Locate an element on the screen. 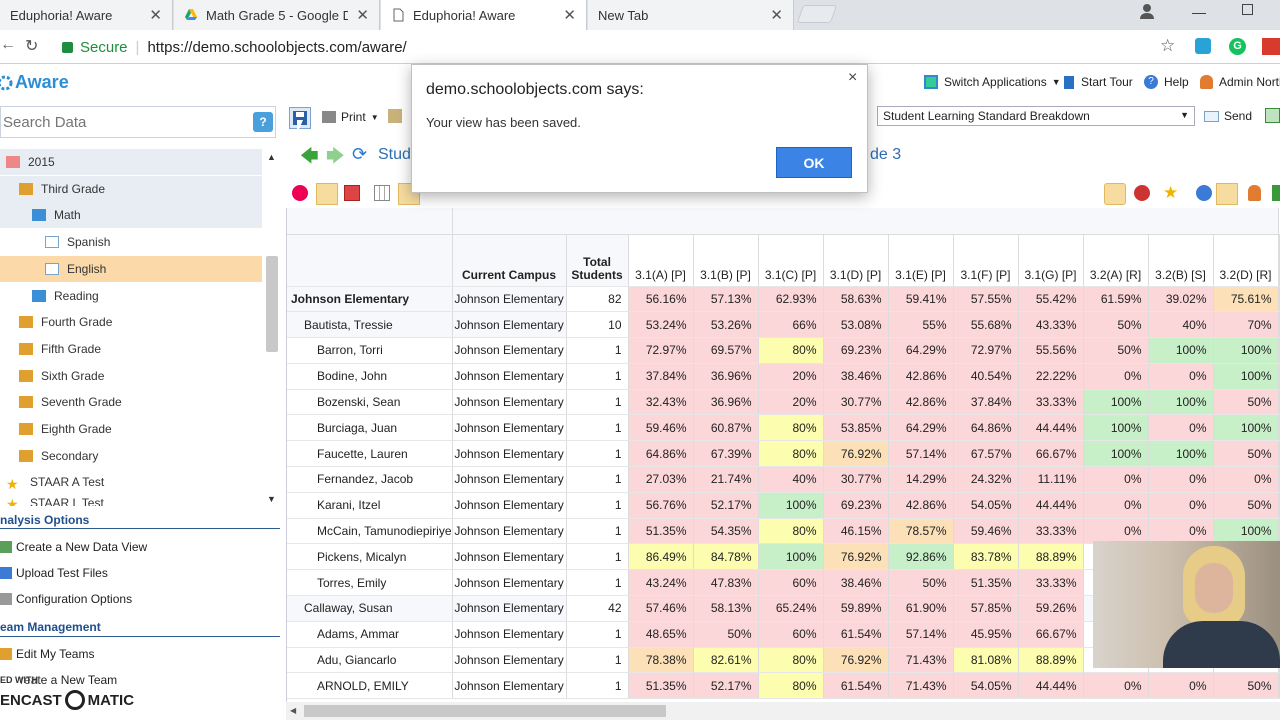 The width and height of the screenshot is (1280, 720). start-tour-button: Start Tour is located at coordinates (1098, 82).